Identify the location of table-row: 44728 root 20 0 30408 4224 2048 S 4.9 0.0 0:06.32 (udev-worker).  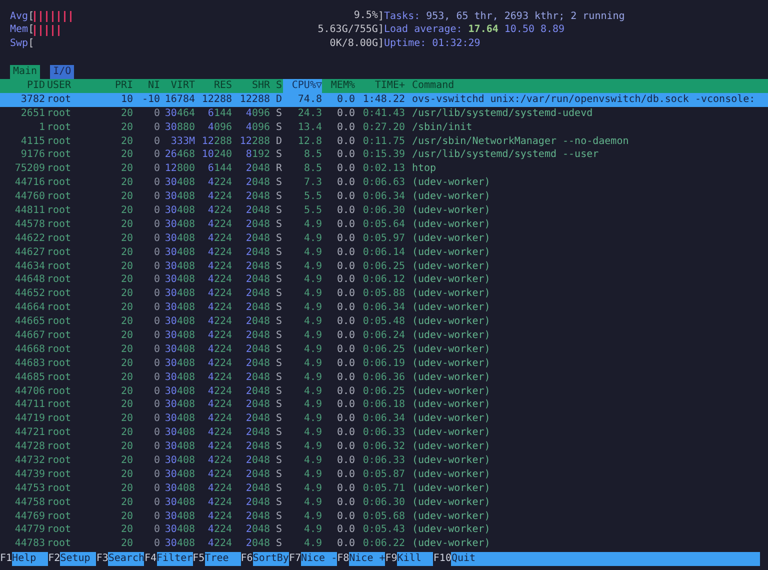
(384, 447).